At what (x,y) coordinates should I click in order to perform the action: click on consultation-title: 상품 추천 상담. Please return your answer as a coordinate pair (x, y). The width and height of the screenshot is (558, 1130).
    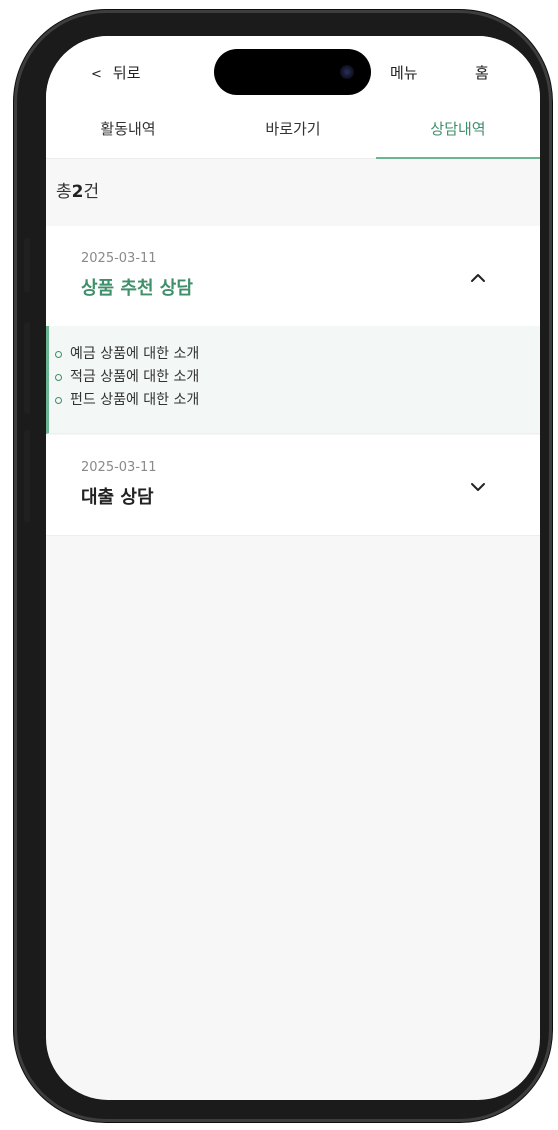
    Looking at the image, I should click on (137, 288).